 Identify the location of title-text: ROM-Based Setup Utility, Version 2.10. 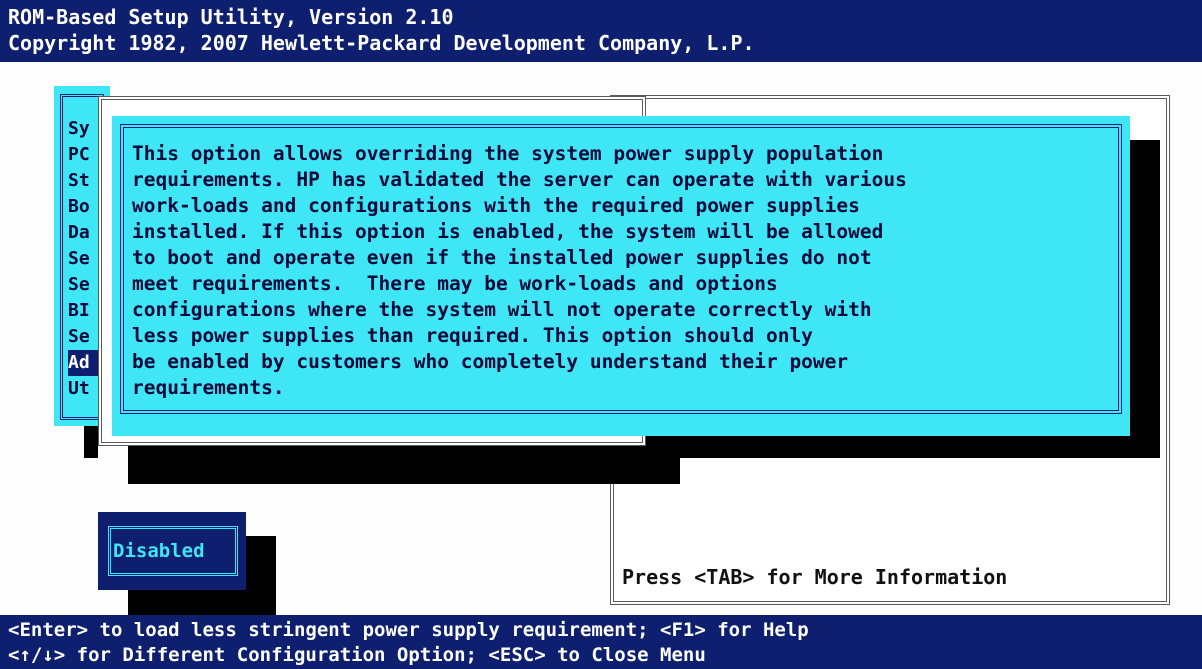
(231, 17).